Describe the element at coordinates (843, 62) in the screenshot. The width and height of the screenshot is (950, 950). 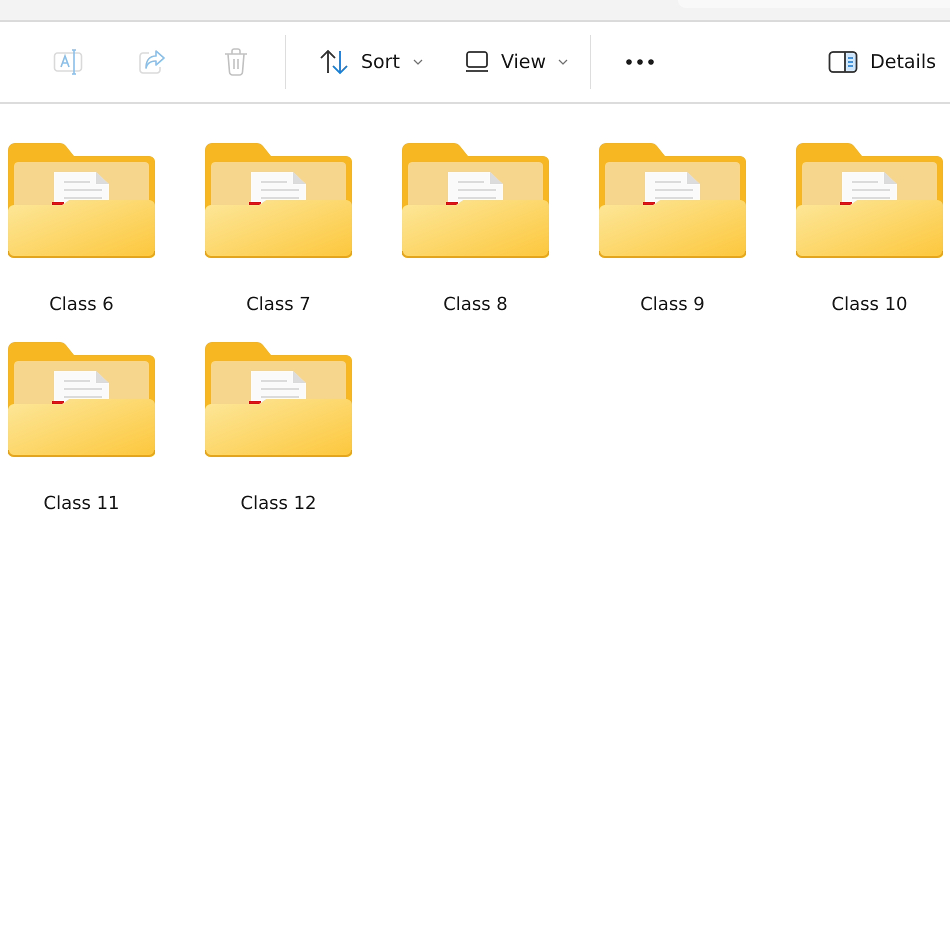
I see `details-pane-icon` at that location.